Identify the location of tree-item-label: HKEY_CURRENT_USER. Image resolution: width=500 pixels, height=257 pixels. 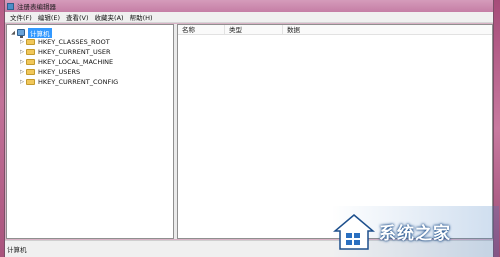
(74, 52).